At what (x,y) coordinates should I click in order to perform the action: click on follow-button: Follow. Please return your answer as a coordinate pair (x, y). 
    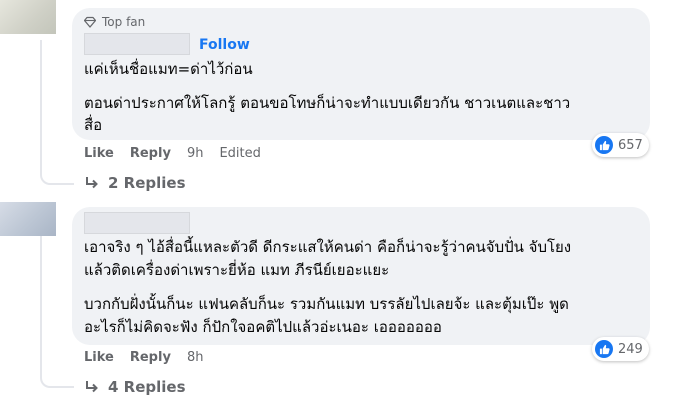
    Looking at the image, I should click on (224, 45).